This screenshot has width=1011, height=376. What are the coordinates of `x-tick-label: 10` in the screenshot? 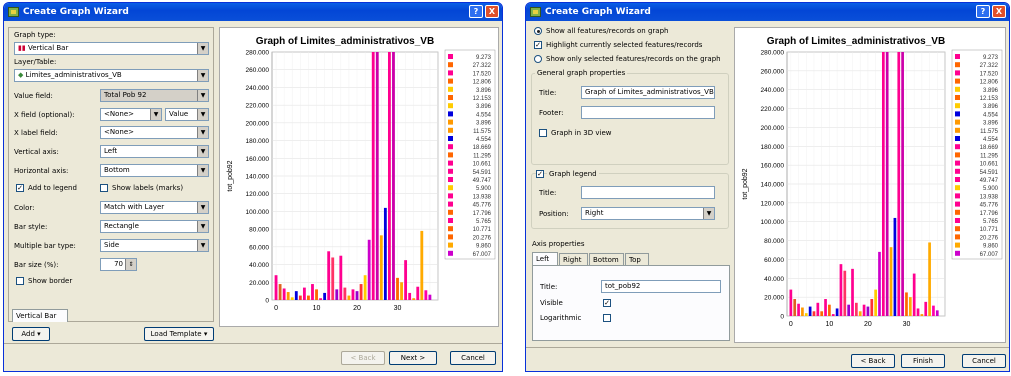 It's located at (829, 324).